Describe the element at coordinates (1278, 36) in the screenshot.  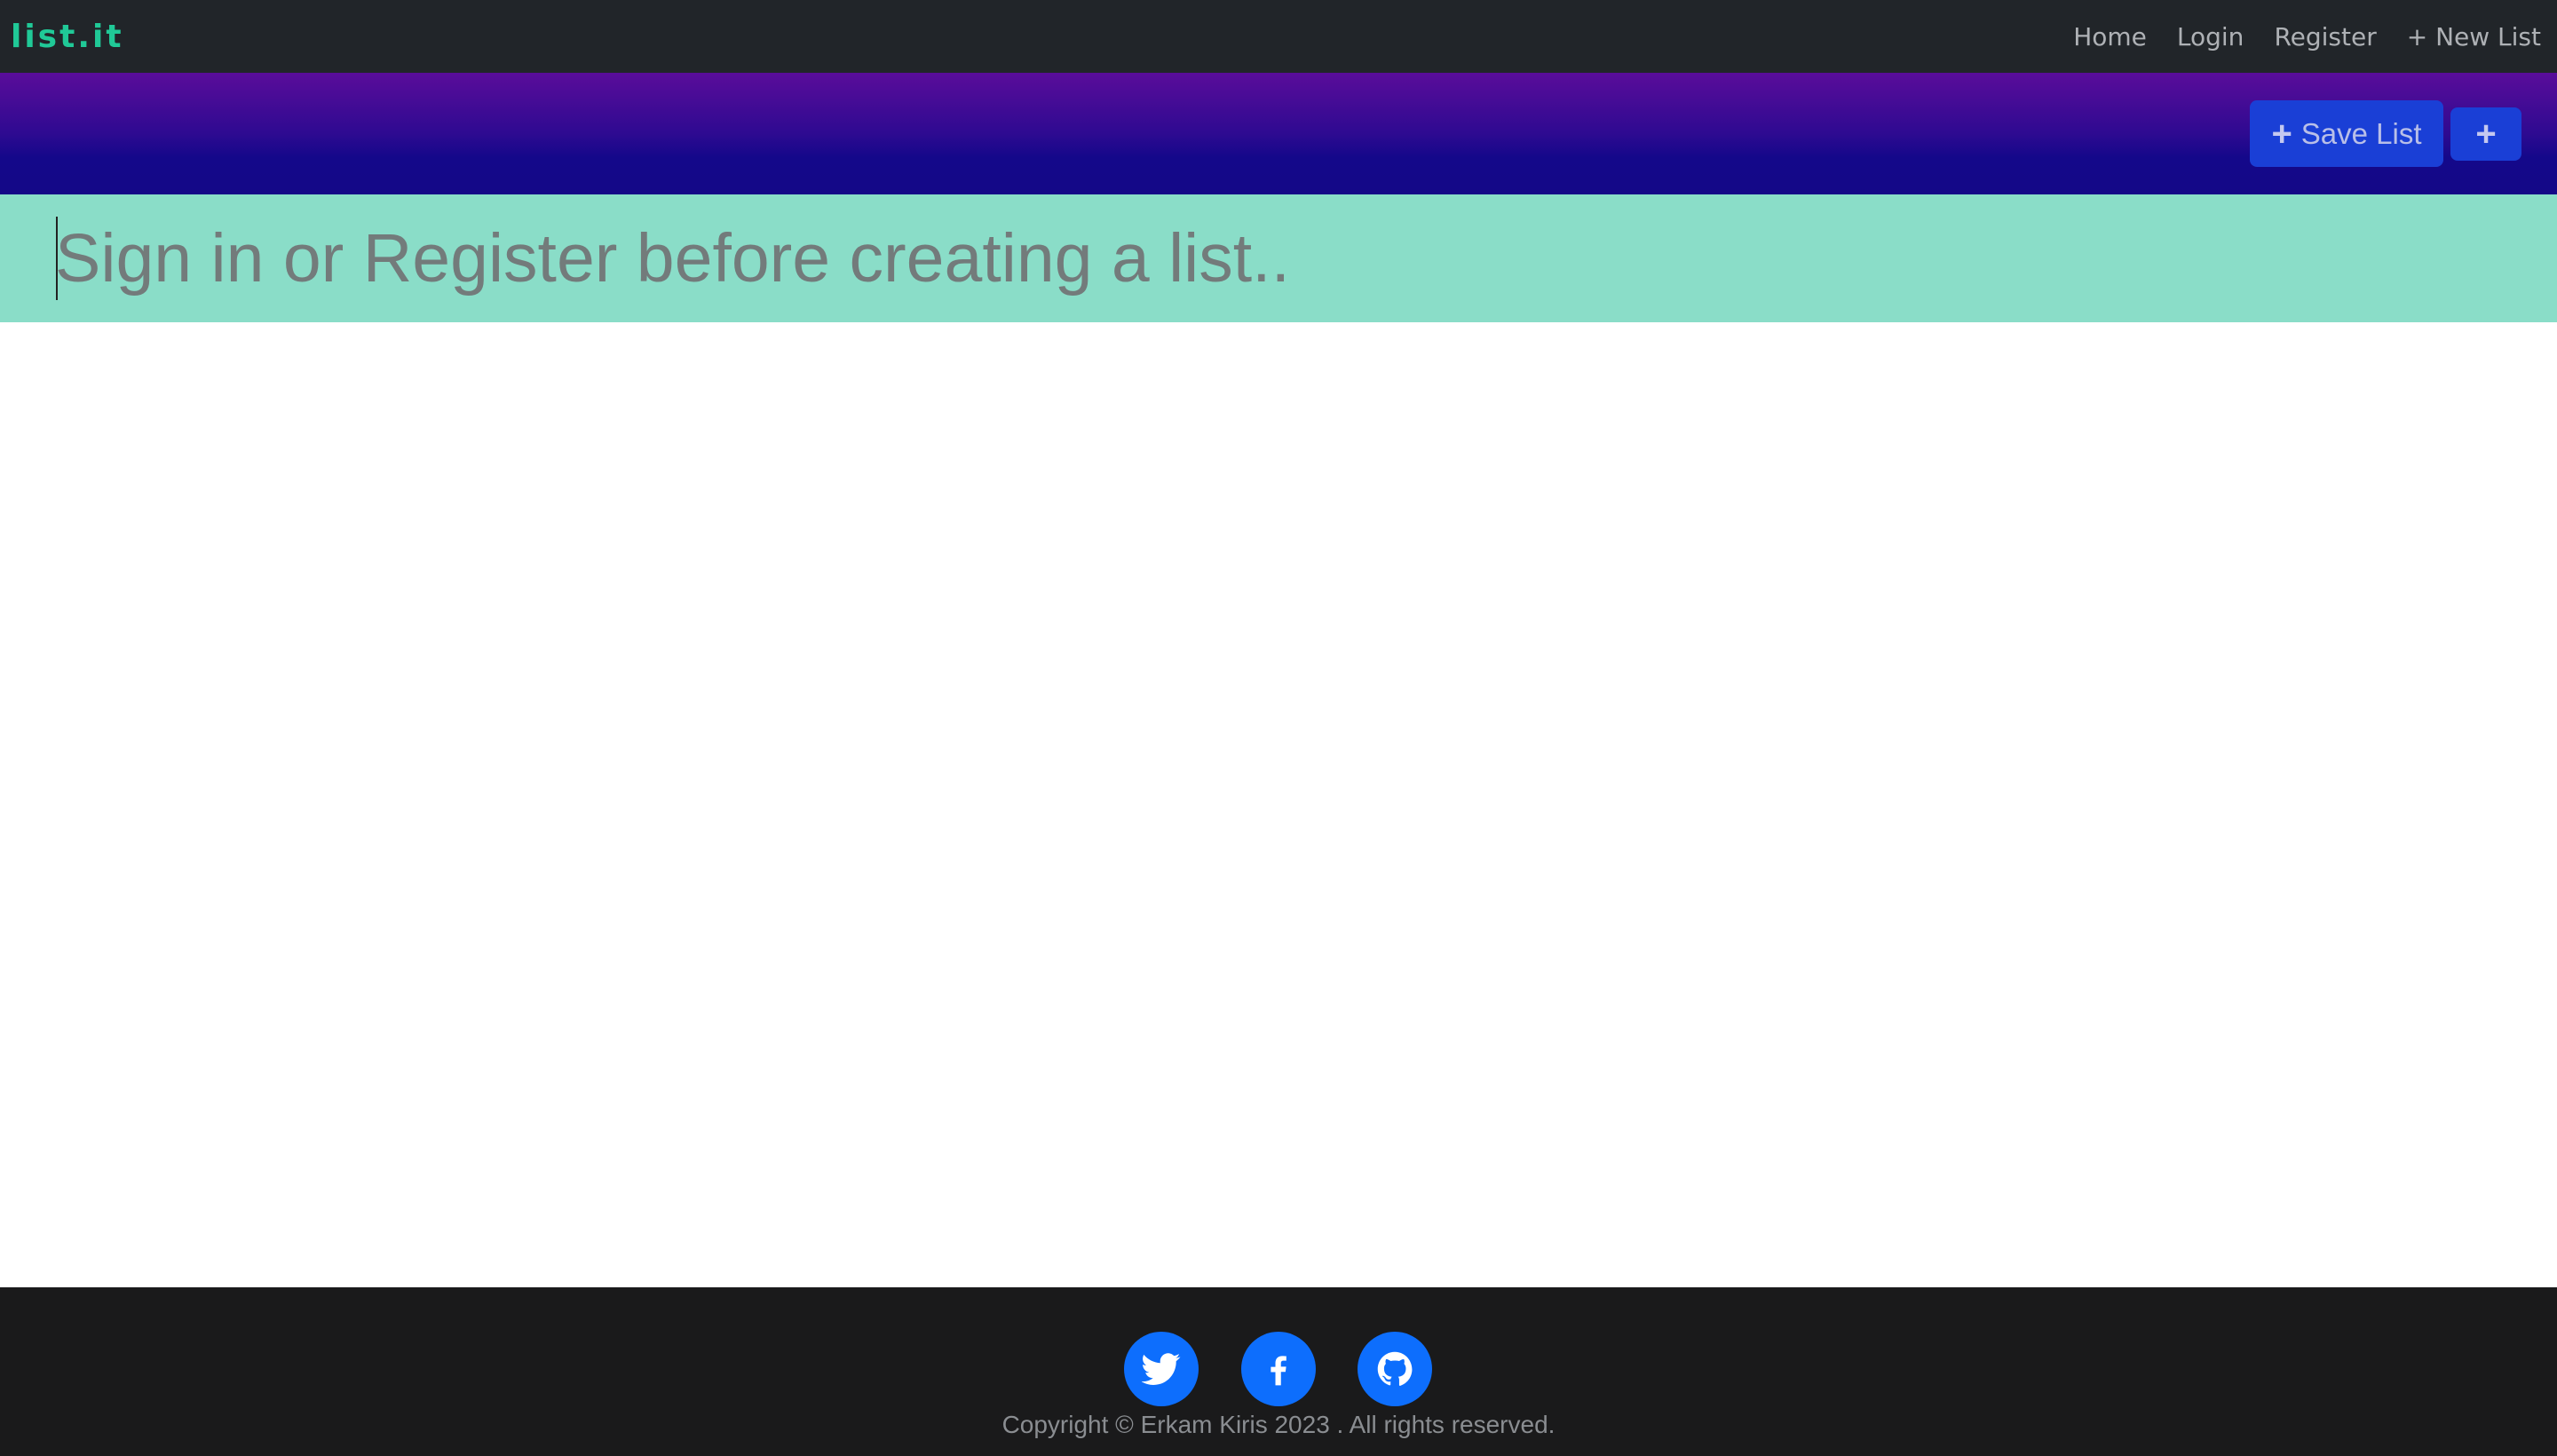
I see `top-navbar: list.it Home Login Register + New List` at that location.